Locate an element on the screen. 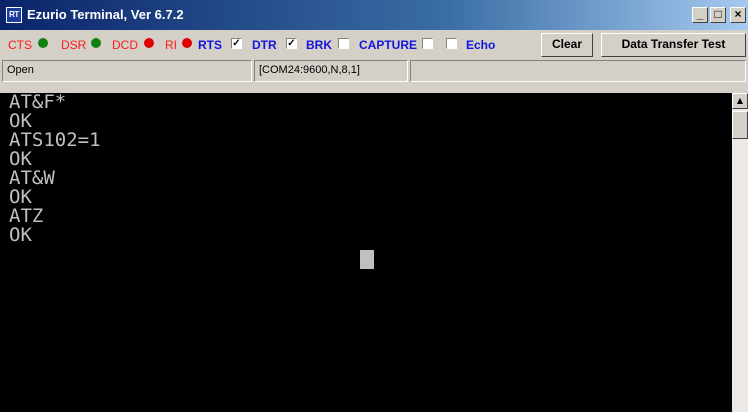  close-button: × is located at coordinates (738, 15).